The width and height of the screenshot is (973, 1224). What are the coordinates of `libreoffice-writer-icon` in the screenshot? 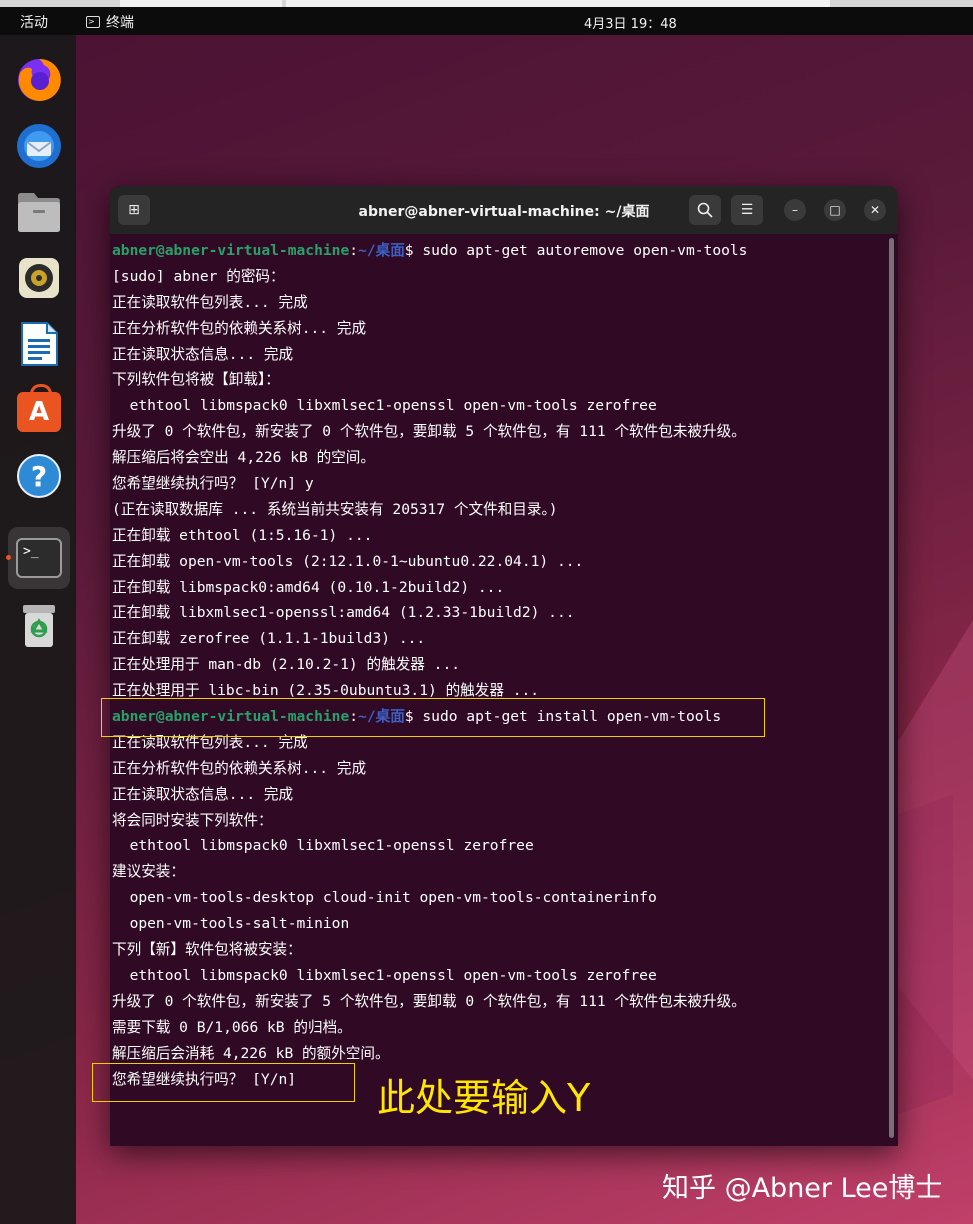 It's located at (39, 344).